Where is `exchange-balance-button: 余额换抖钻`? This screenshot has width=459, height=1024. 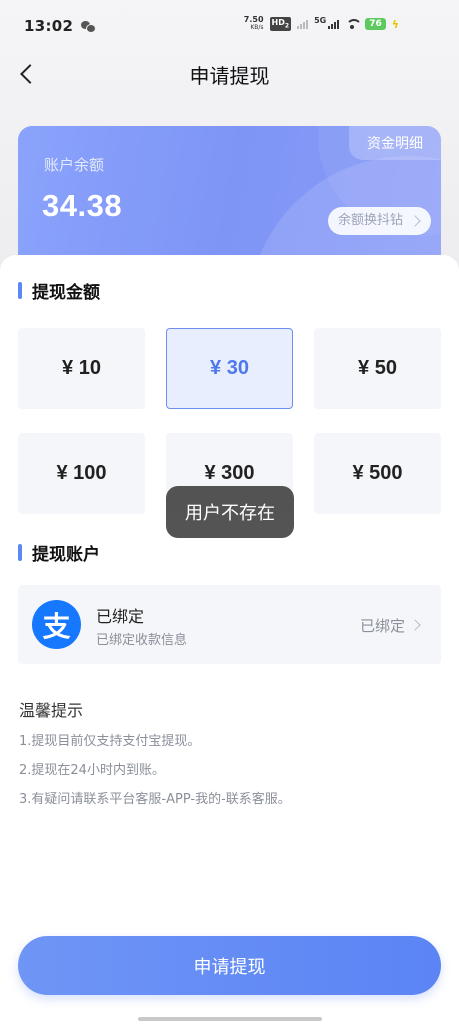
exchange-balance-button: 余额换抖钻 is located at coordinates (379, 221).